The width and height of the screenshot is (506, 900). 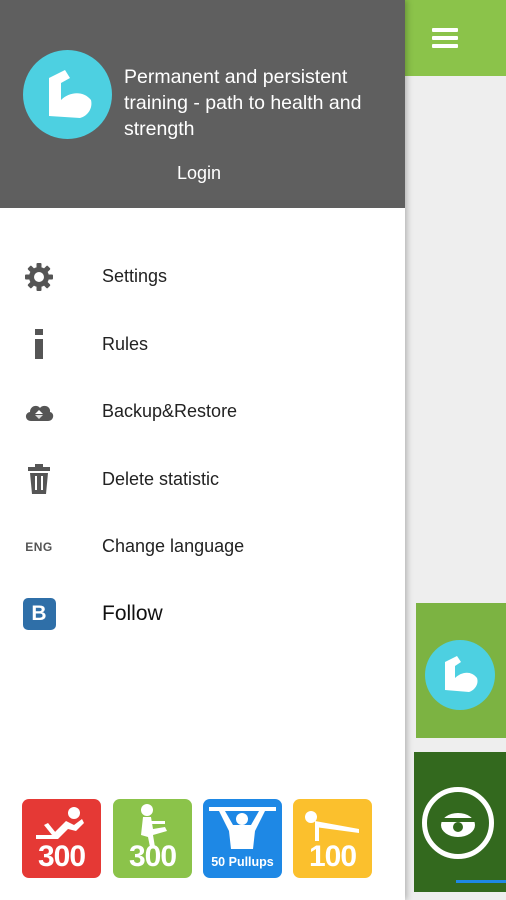 I want to click on vk-icon: B, so click(x=39, y=614).